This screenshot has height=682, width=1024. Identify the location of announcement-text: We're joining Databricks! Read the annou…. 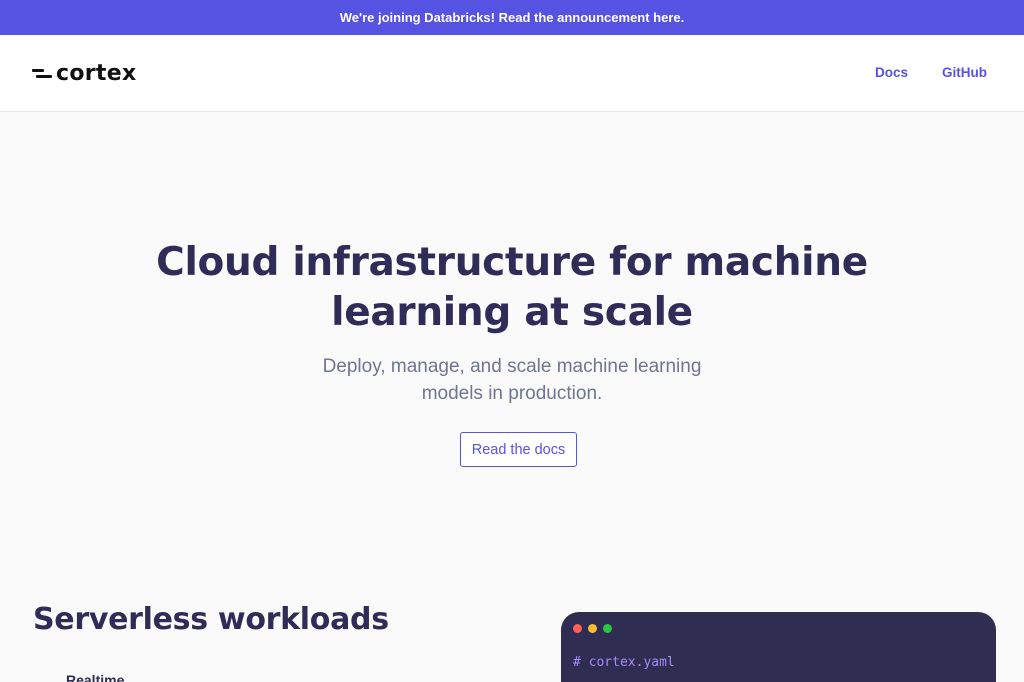
(512, 17).